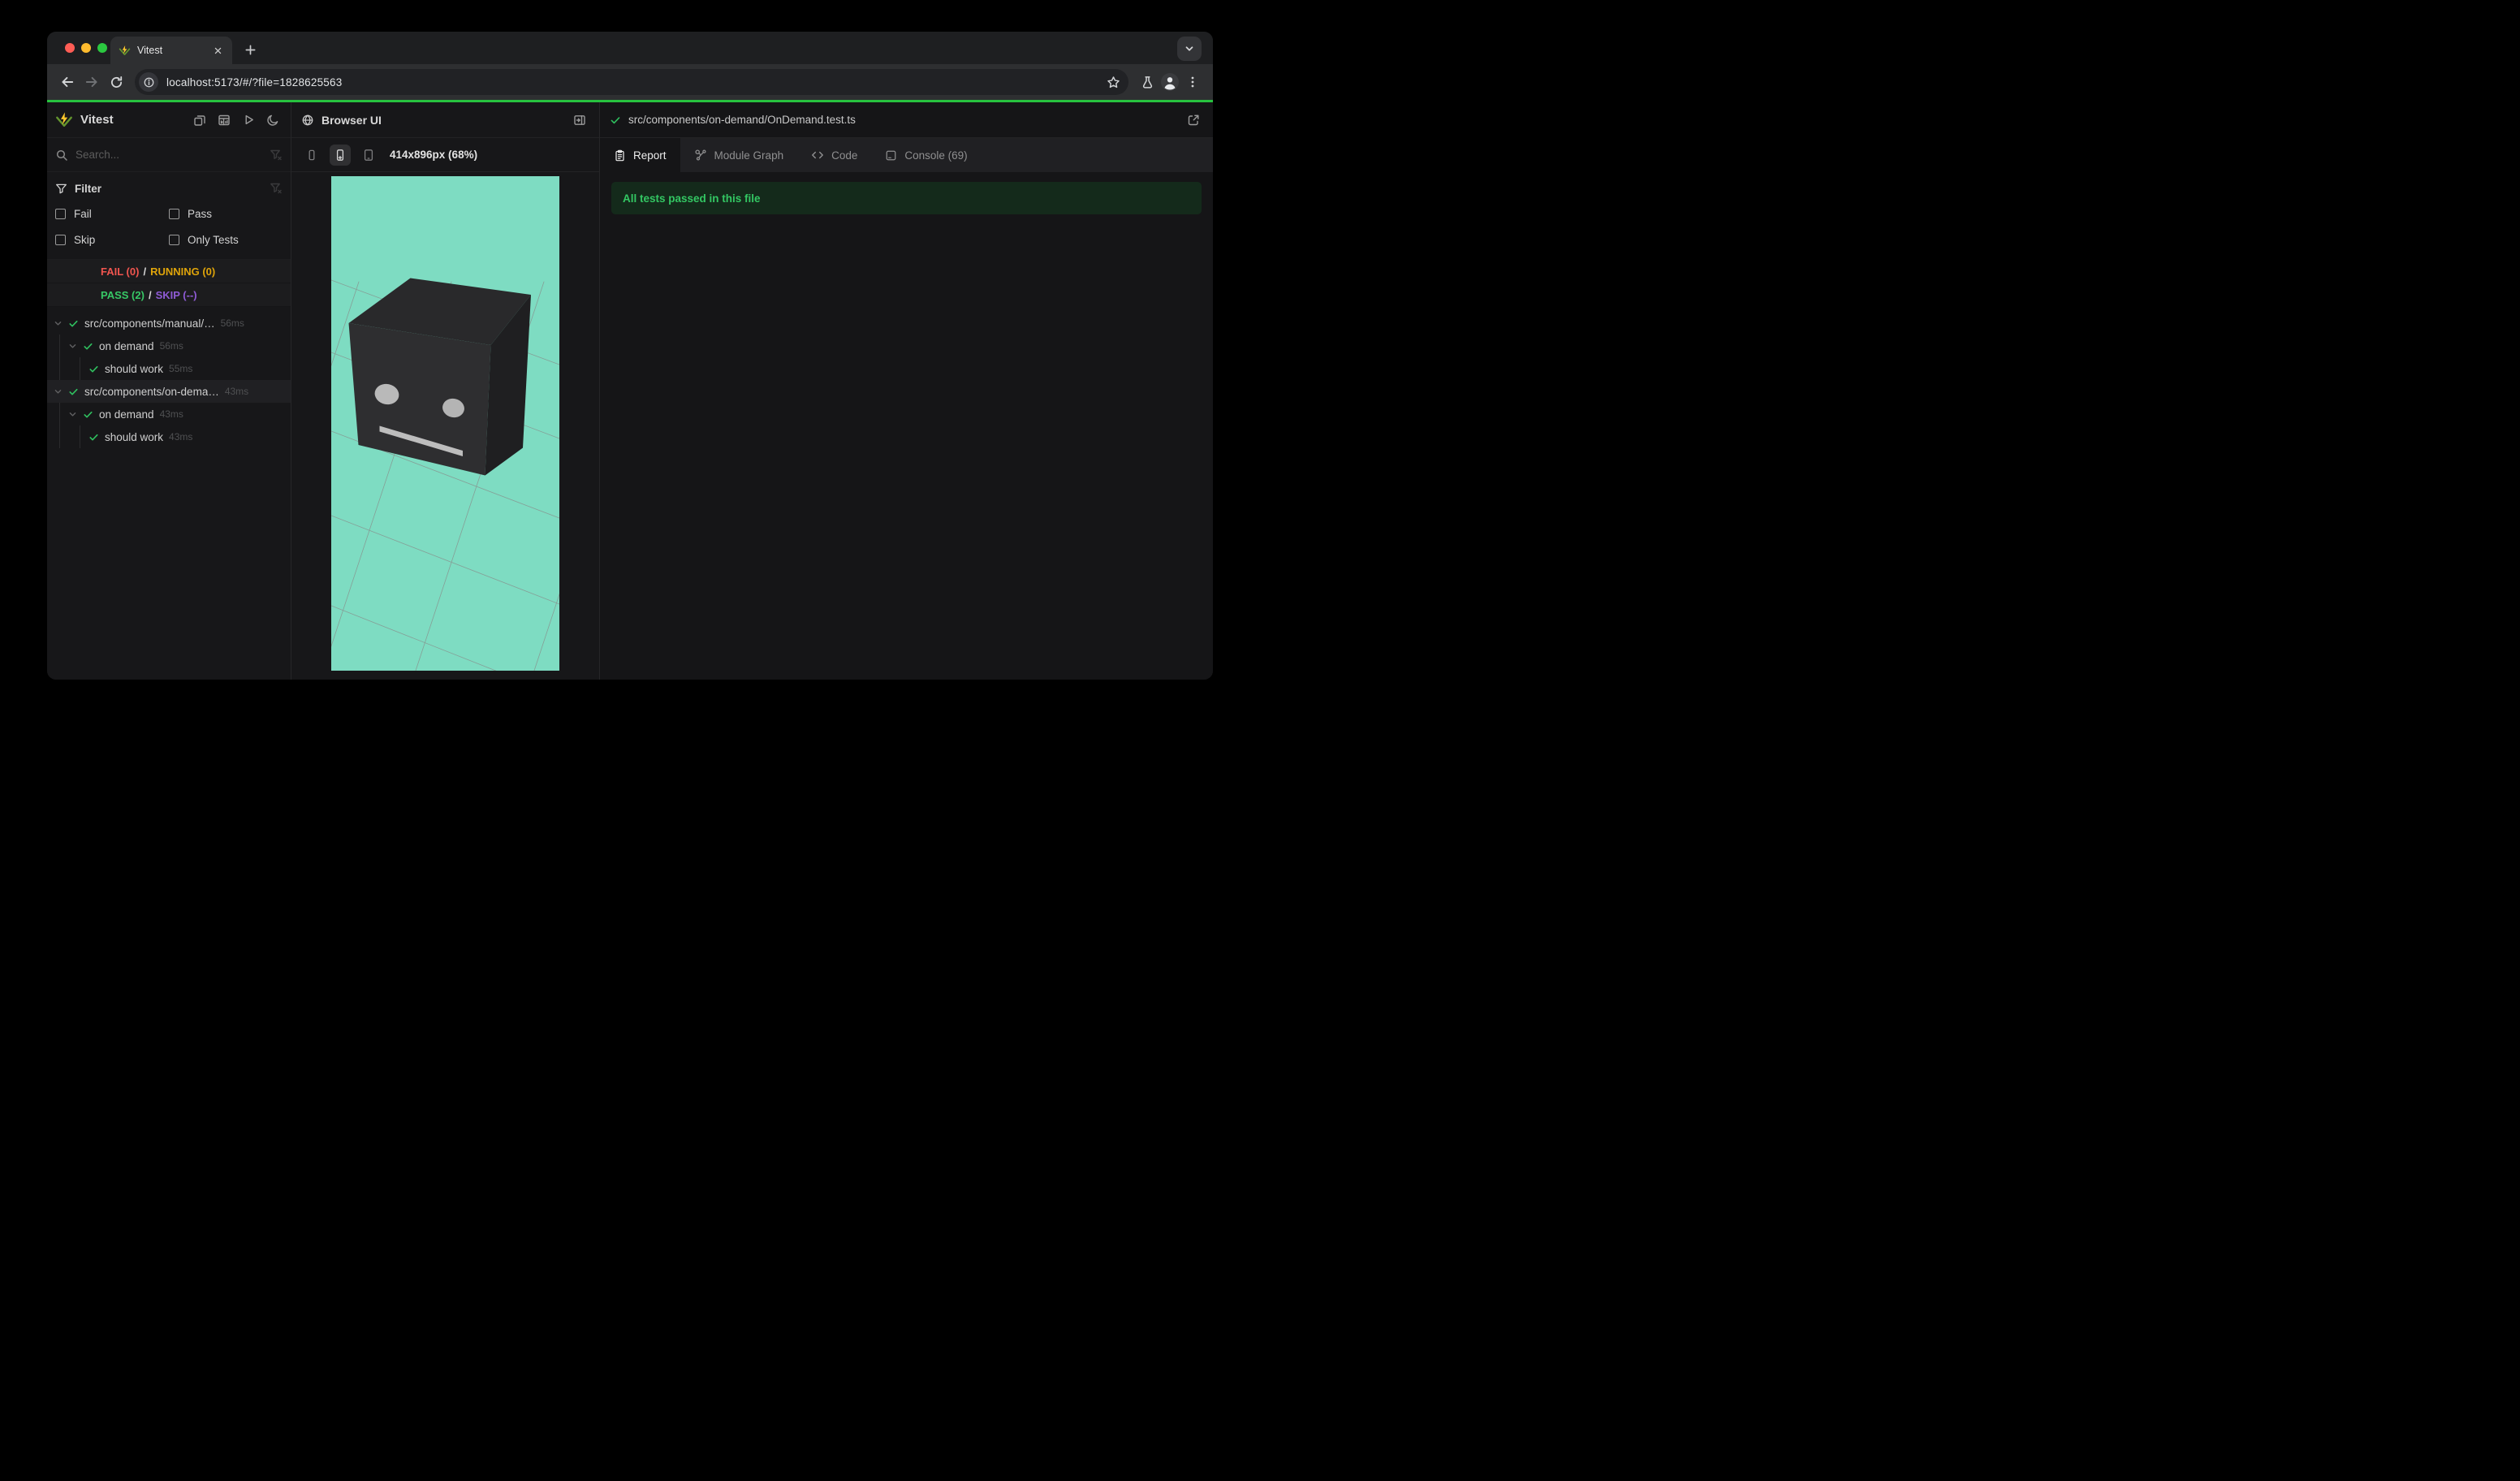 The height and width of the screenshot is (1481, 2520). What do you see at coordinates (88, 189) in the screenshot?
I see `filter-title: Filter` at bounding box center [88, 189].